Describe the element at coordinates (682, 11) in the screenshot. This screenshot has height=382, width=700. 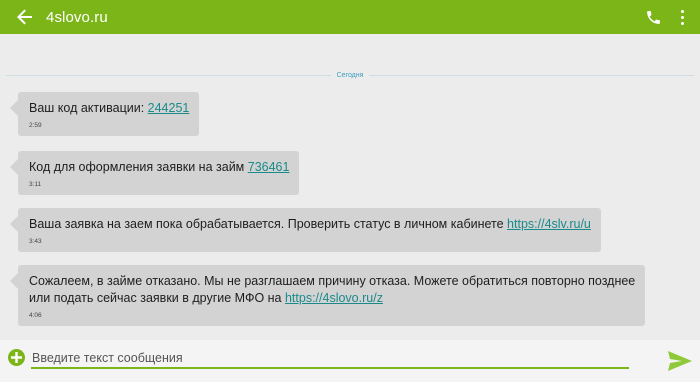
I see `more-vertical-icon` at that location.